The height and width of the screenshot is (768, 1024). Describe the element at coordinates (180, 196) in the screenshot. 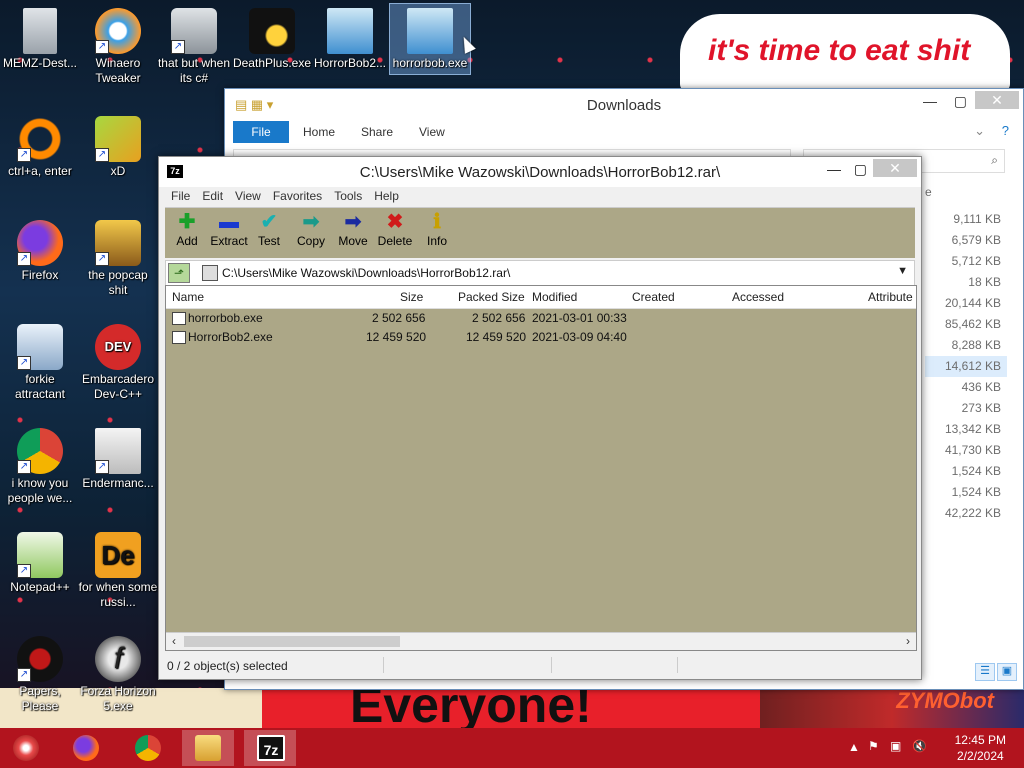

I see `menu-file: File` at that location.